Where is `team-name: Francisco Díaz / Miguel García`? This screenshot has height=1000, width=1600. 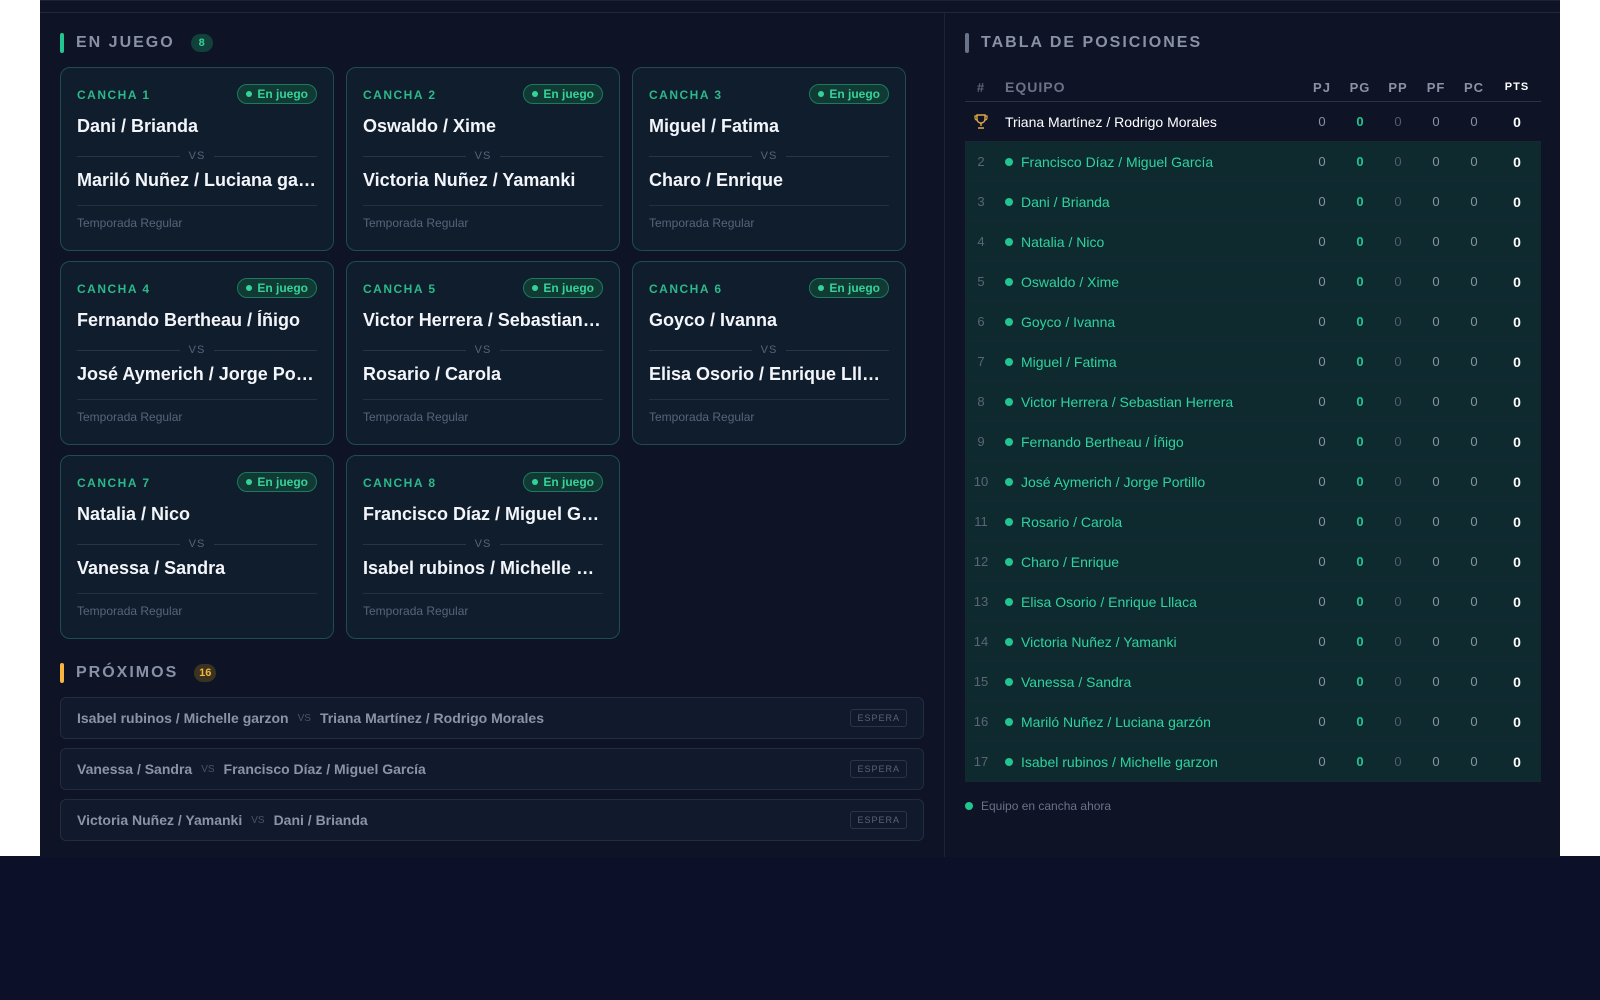 team-name: Francisco Díaz / Miguel García is located at coordinates (1117, 161).